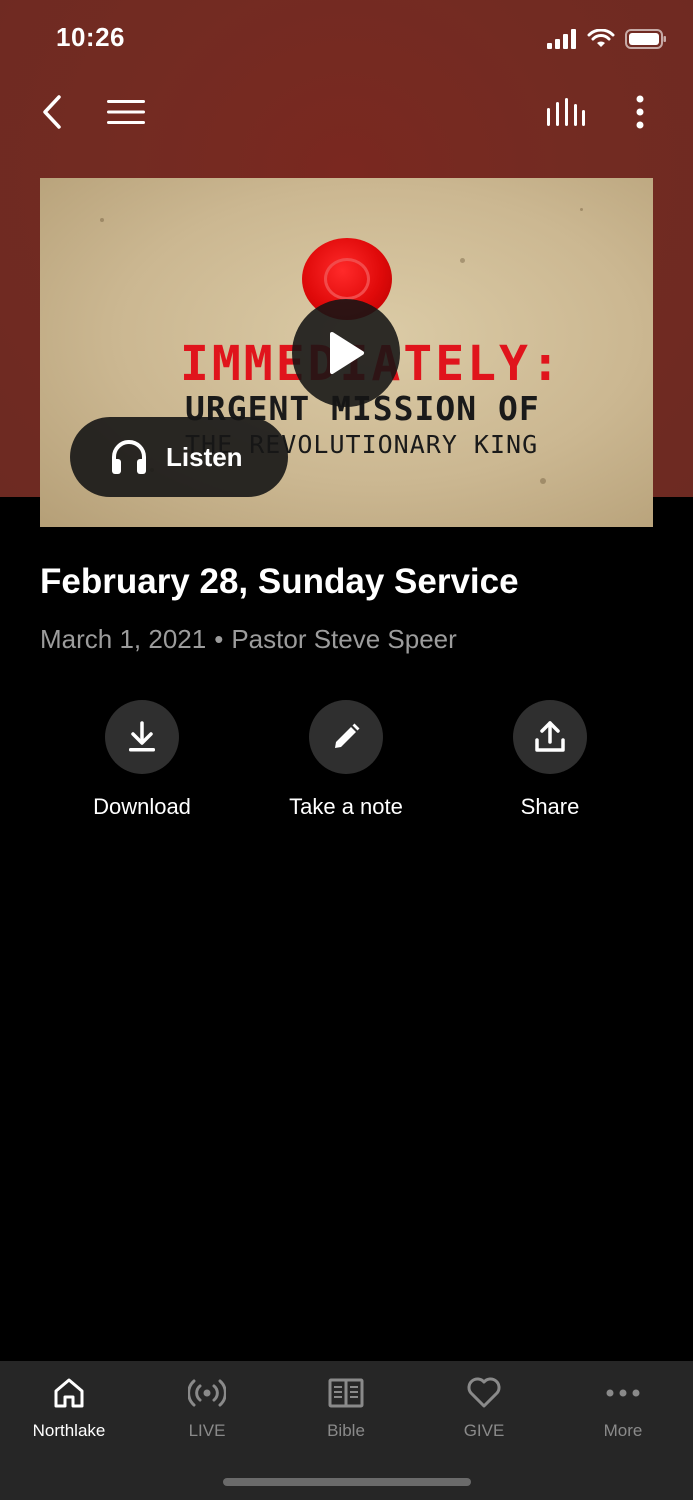 This screenshot has height=1500, width=693. I want to click on play-button, so click(346, 353).